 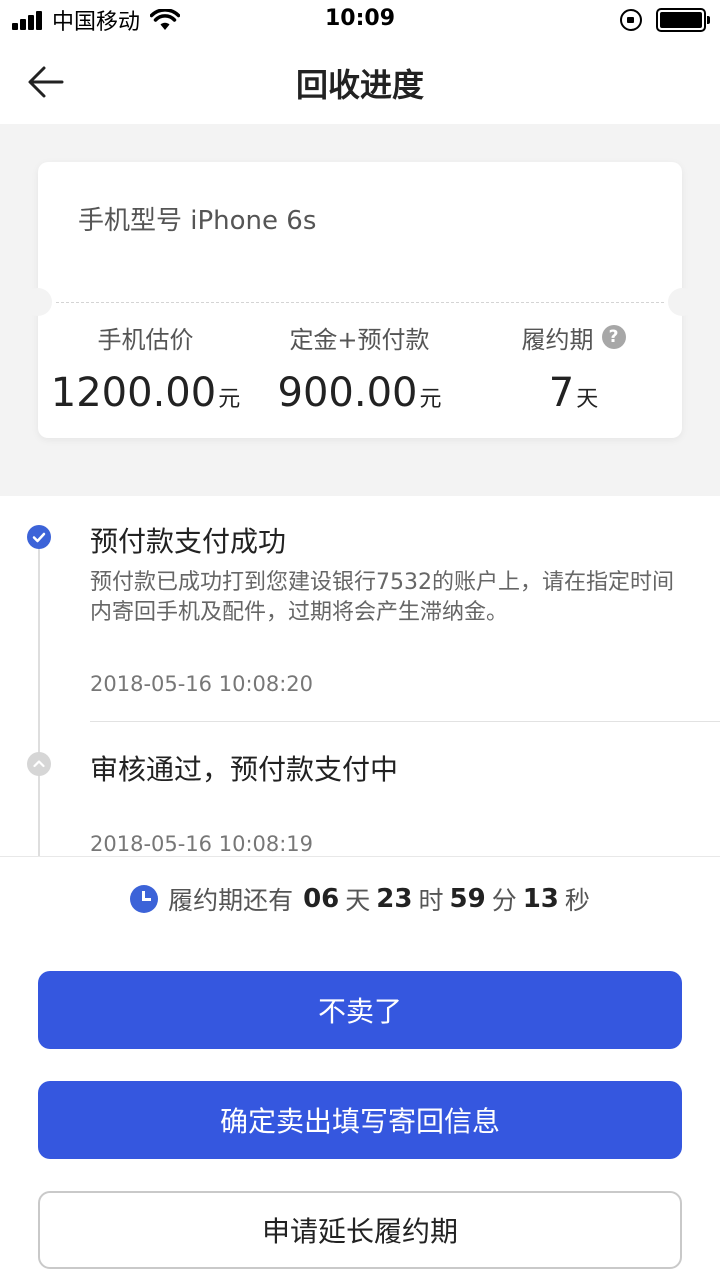 I want to click on chevron-up-icon, so click(x=39, y=764).